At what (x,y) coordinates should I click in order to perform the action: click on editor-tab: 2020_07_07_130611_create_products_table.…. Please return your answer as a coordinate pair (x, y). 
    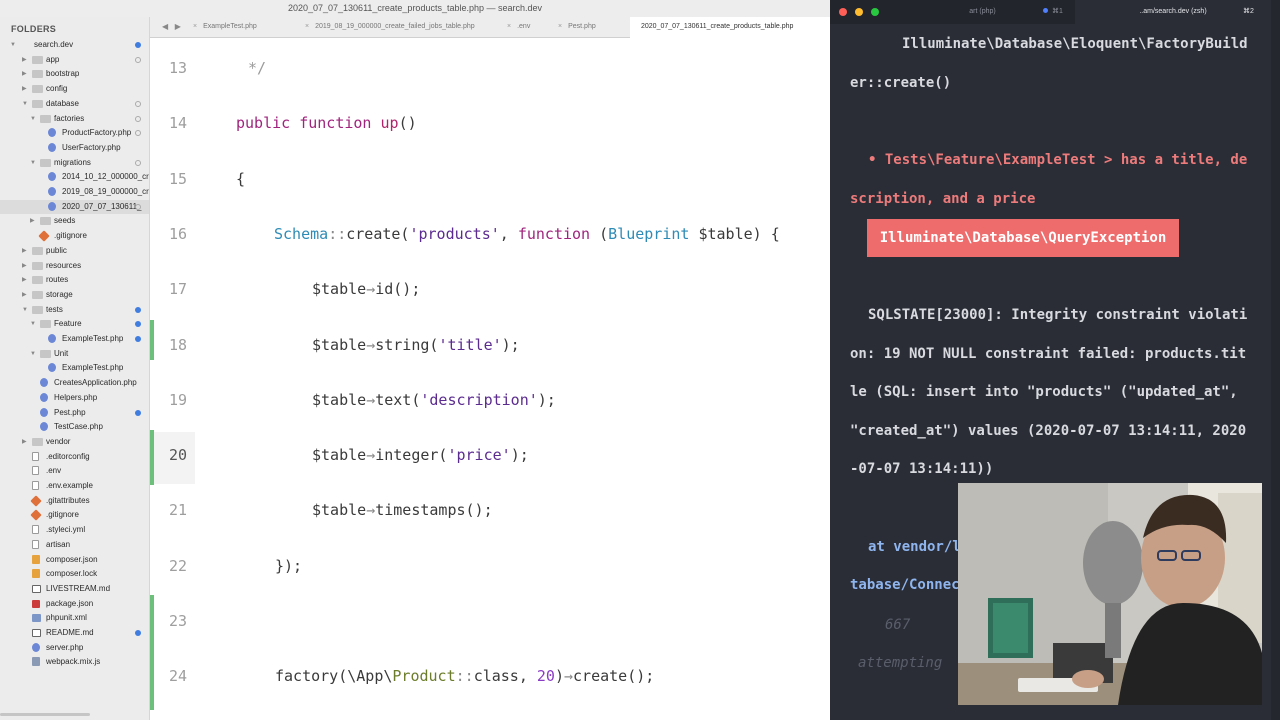
    Looking at the image, I should click on (735, 27).